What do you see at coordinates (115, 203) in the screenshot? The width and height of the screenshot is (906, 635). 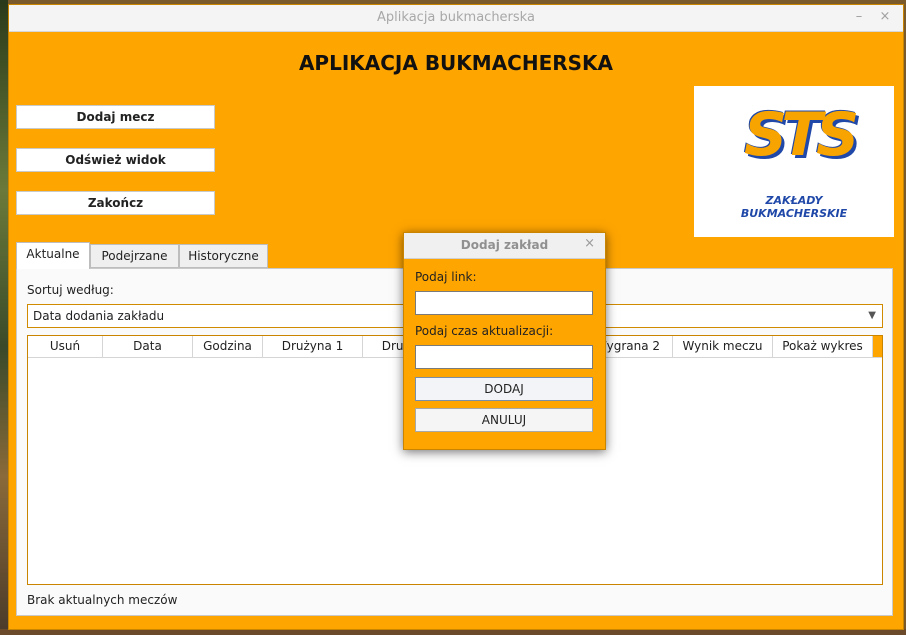 I see `exit-button: Zakończ` at bounding box center [115, 203].